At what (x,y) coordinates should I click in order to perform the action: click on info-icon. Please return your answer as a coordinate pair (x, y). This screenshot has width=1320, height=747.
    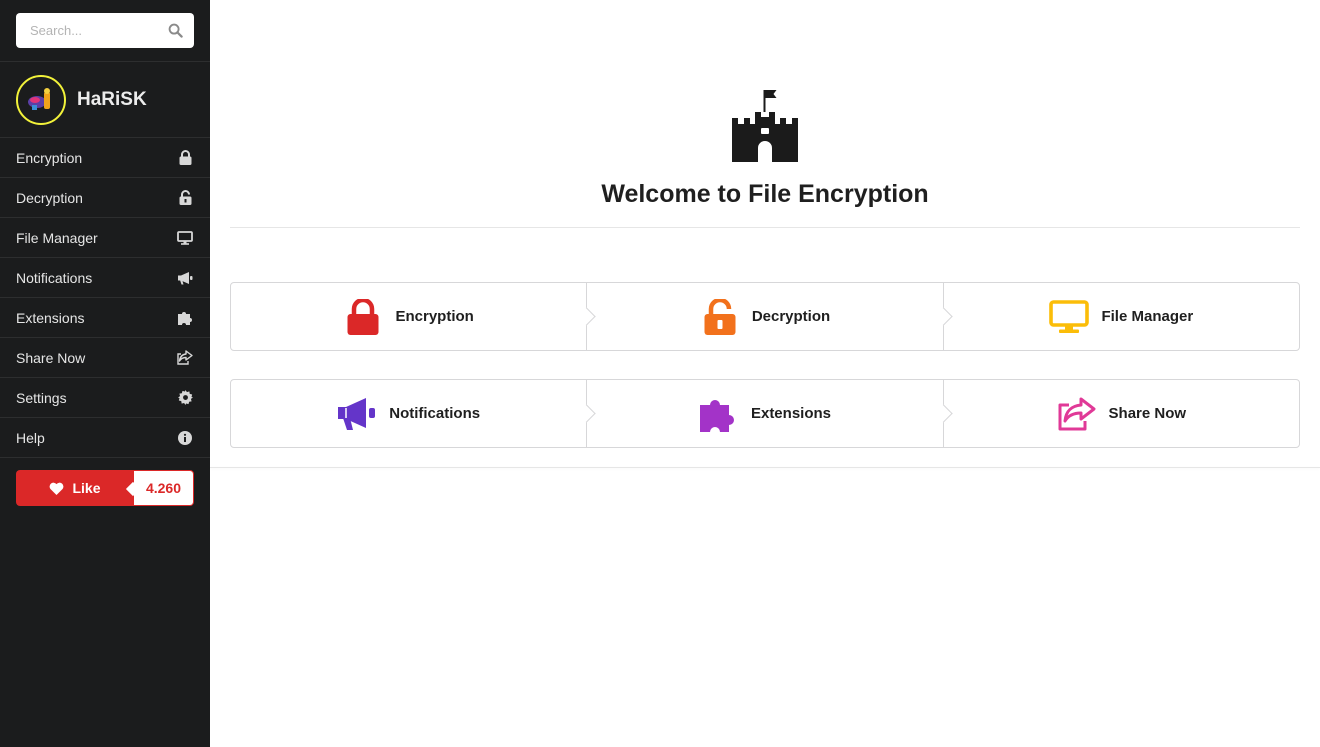
    Looking at the image, I should click on (185, 438).